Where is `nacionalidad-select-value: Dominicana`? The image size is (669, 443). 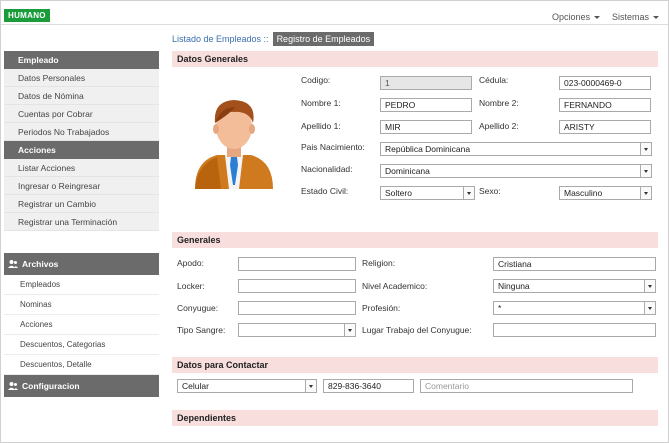 nacionalidad-select-value: Dominicana is located at coordinates (407, 171).